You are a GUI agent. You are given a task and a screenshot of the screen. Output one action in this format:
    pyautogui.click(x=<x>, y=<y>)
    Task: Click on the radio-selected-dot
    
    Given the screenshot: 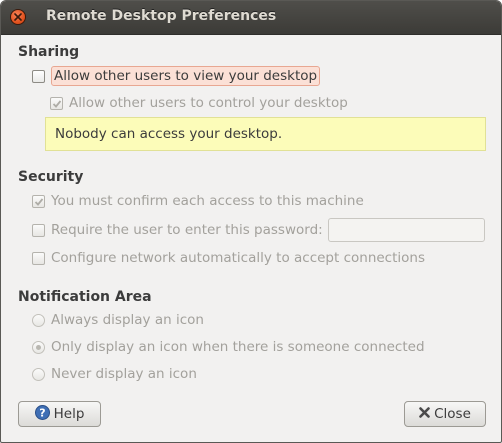 What is the action you would take?
    pyautogui.click(x=38, y=347)
    